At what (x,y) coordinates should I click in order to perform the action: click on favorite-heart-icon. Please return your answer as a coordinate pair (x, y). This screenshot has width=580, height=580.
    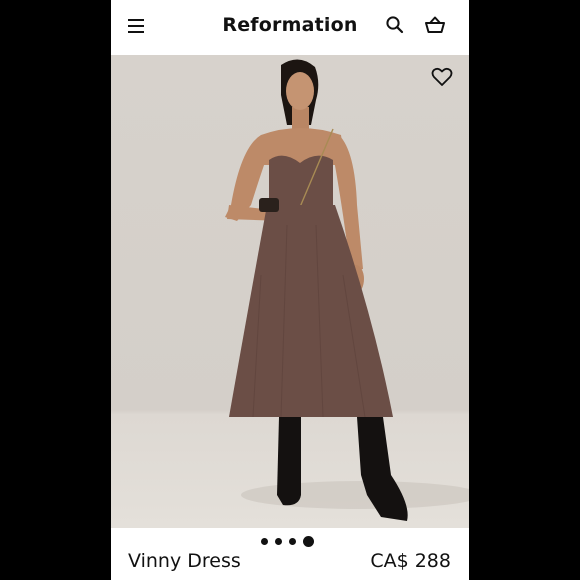
    Looking at the image, I should click on (442, 77).